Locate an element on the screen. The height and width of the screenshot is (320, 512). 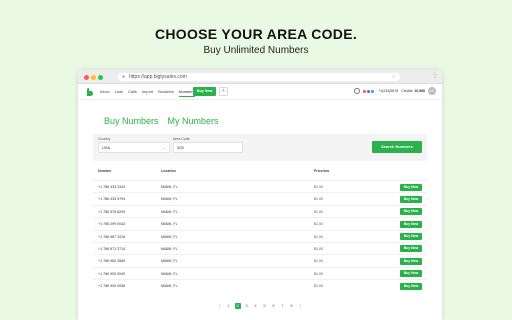
row-number: +1 786 587 3316 is located at coordinates (112, 236).